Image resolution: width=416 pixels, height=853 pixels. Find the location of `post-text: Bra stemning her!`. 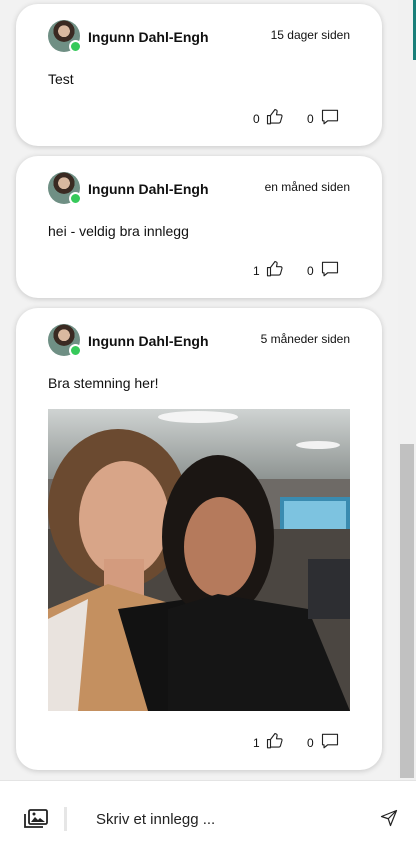

post-text: Bra stemning her! is located at coordinates (103, 383).